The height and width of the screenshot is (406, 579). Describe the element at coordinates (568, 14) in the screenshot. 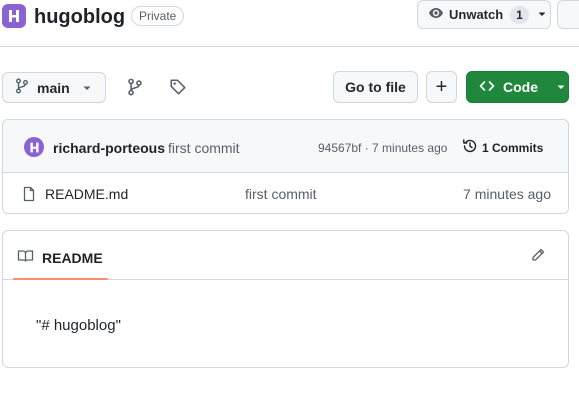

I see `fork-button` at that location.